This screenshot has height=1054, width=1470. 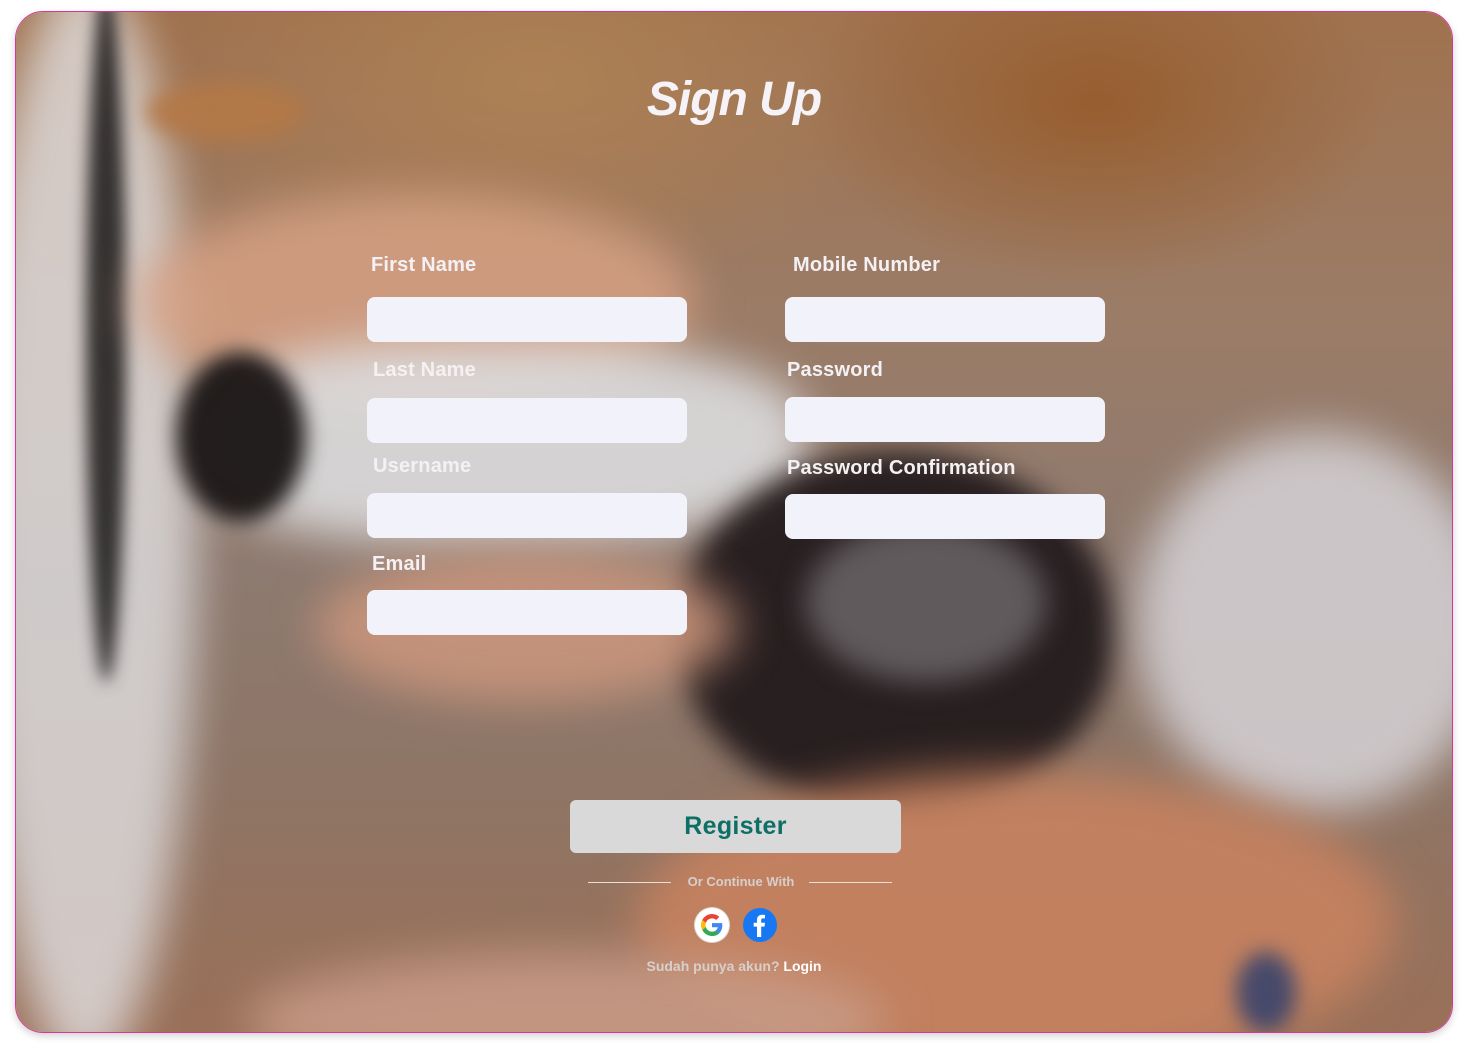 I want to click on login-link: Login, so click(x=802, y=966).